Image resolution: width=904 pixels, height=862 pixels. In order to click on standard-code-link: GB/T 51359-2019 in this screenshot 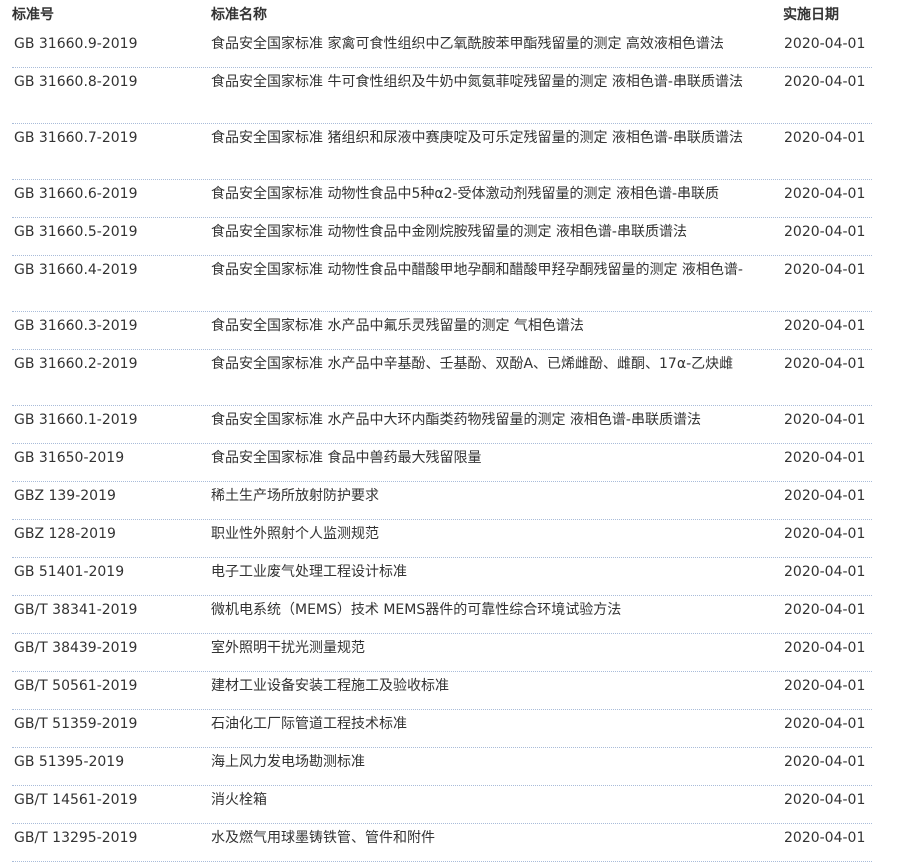, I will do `click(75, 724)`.